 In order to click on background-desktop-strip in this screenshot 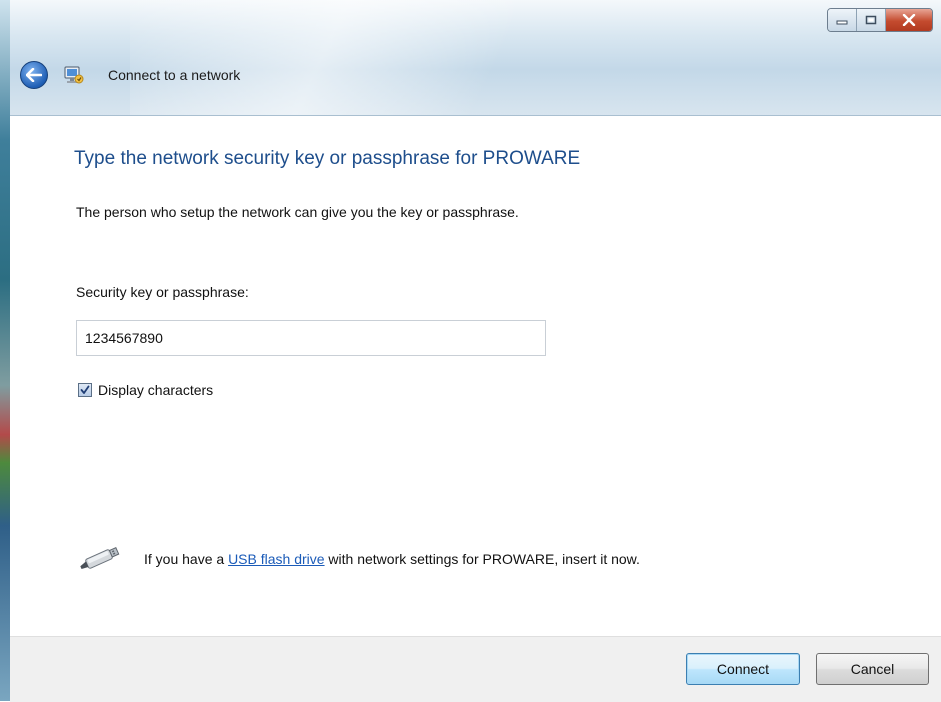, I will do `click(5, 350)`.